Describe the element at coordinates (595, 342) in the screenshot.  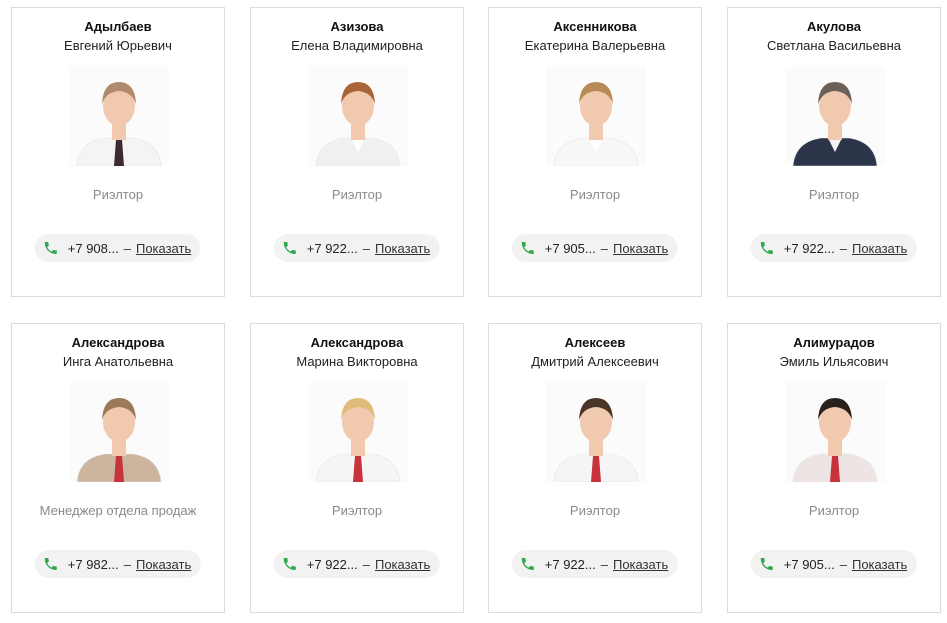
I see `agent-surname: Алексеев` at that location.